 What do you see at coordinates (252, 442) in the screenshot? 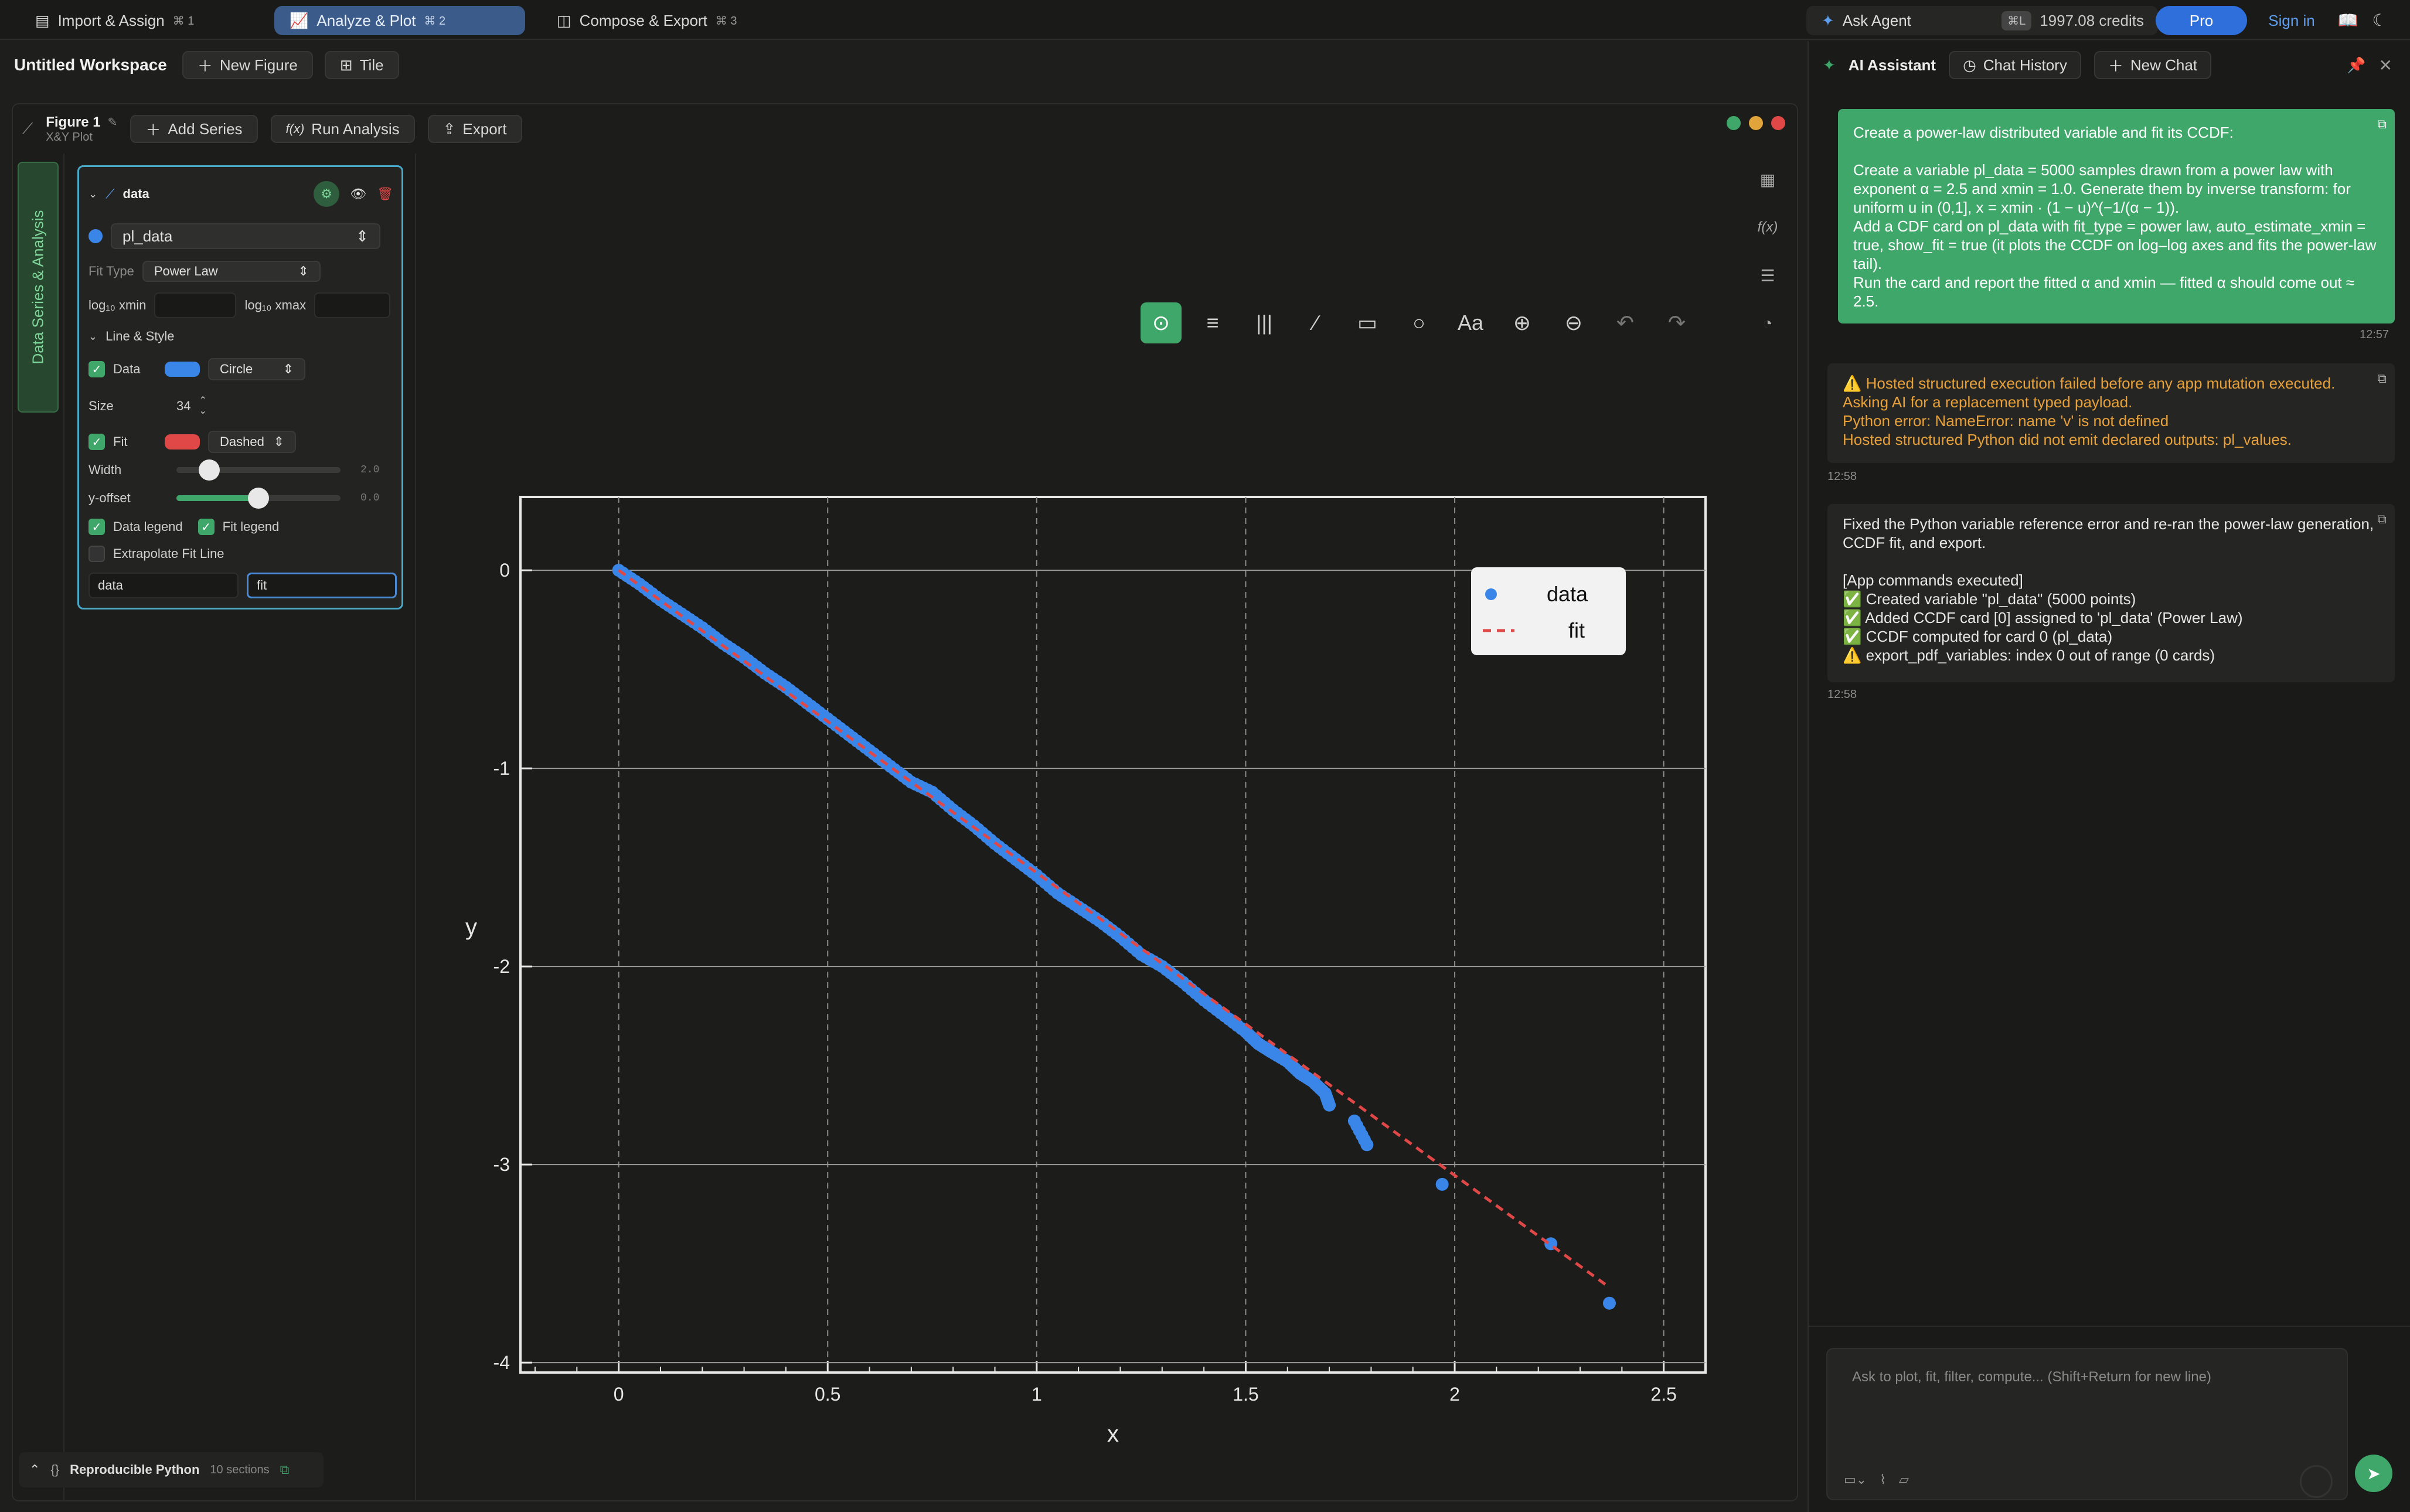
I see `line-style-select: Dashed ⇕` at bounding box center [252, 442].